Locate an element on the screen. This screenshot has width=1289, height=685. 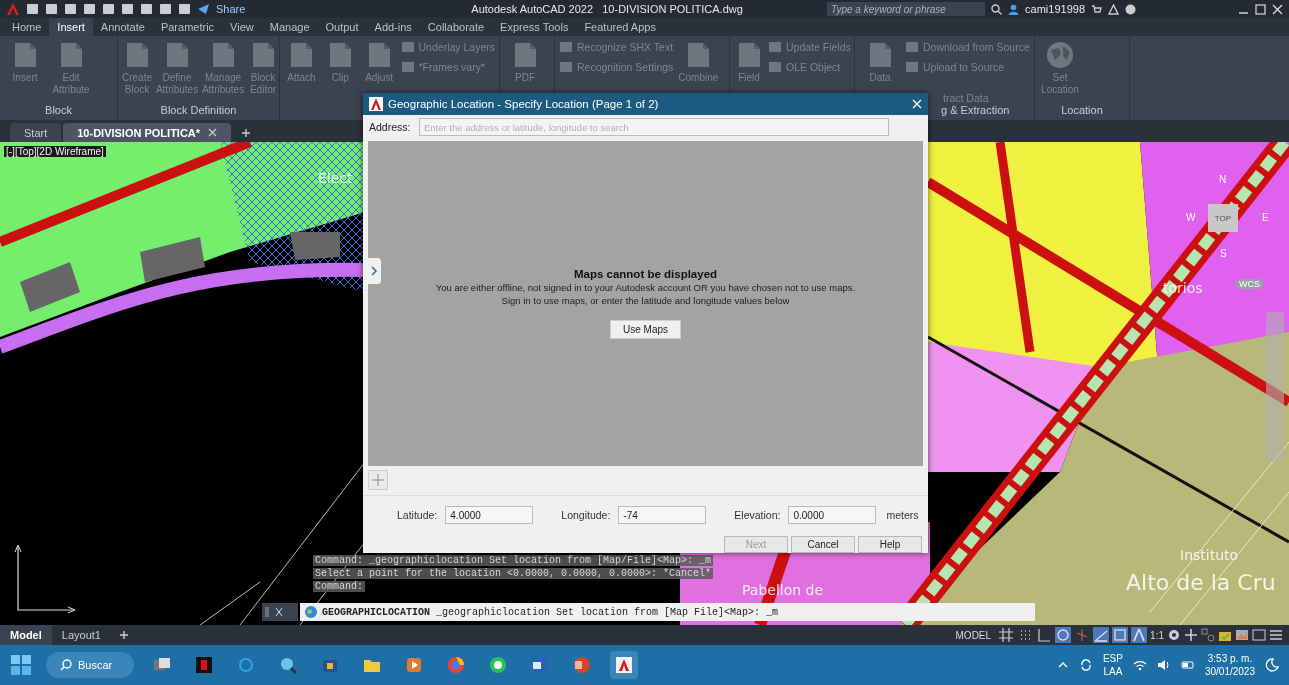
coordinate-field: 4.0000 is located at coordinates (489, 515).